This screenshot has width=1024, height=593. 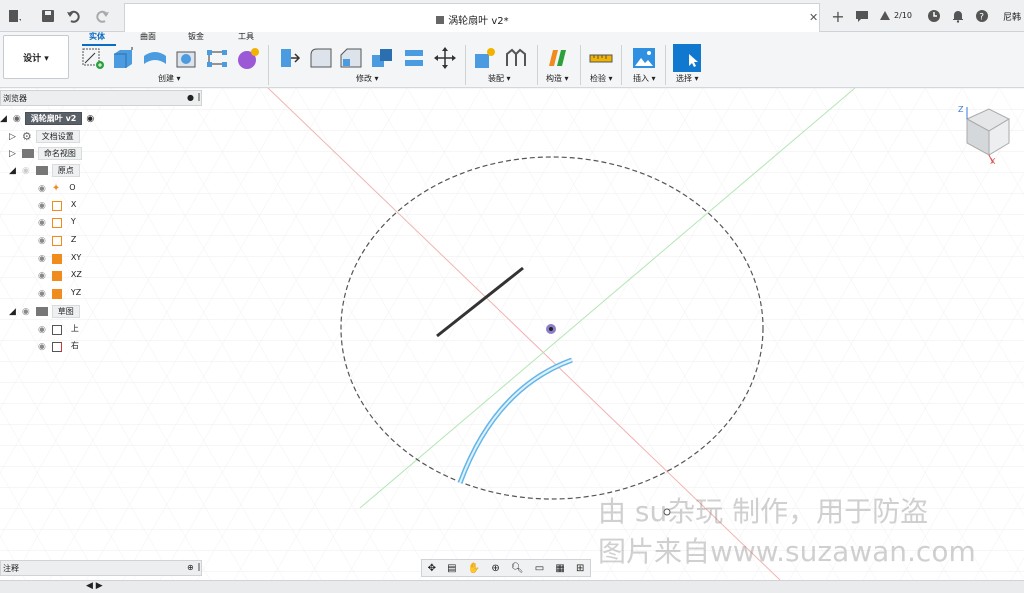 What do you see at coordinates (432, 568) in the screenshot?
I see `orbit-icon: ✥` at bounding box center [432, 568].